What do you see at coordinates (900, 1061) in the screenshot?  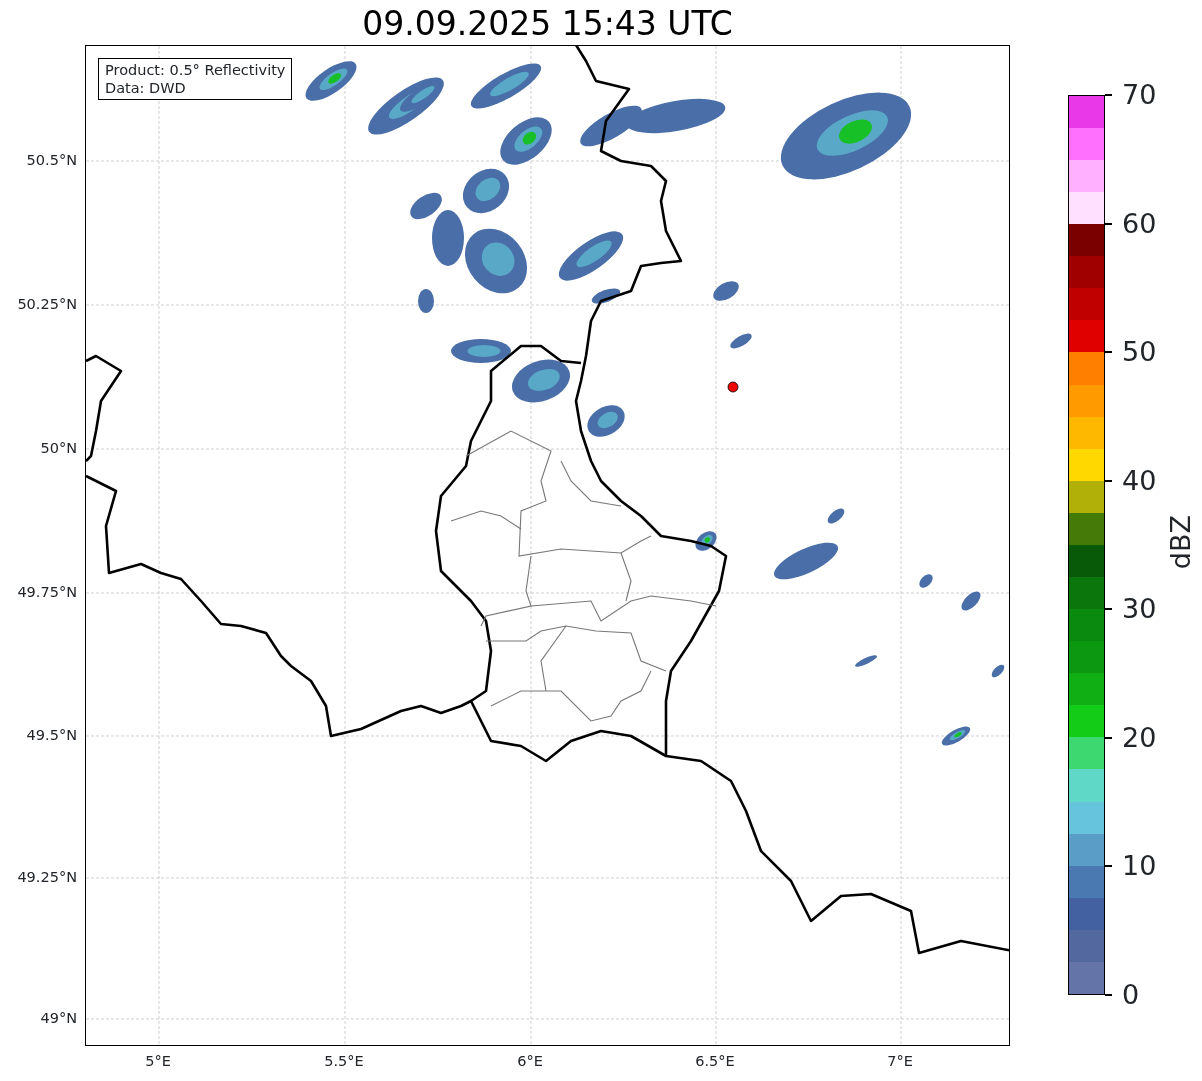 I see `longitude-label: 7°E` at bounding box center [900, 1061].